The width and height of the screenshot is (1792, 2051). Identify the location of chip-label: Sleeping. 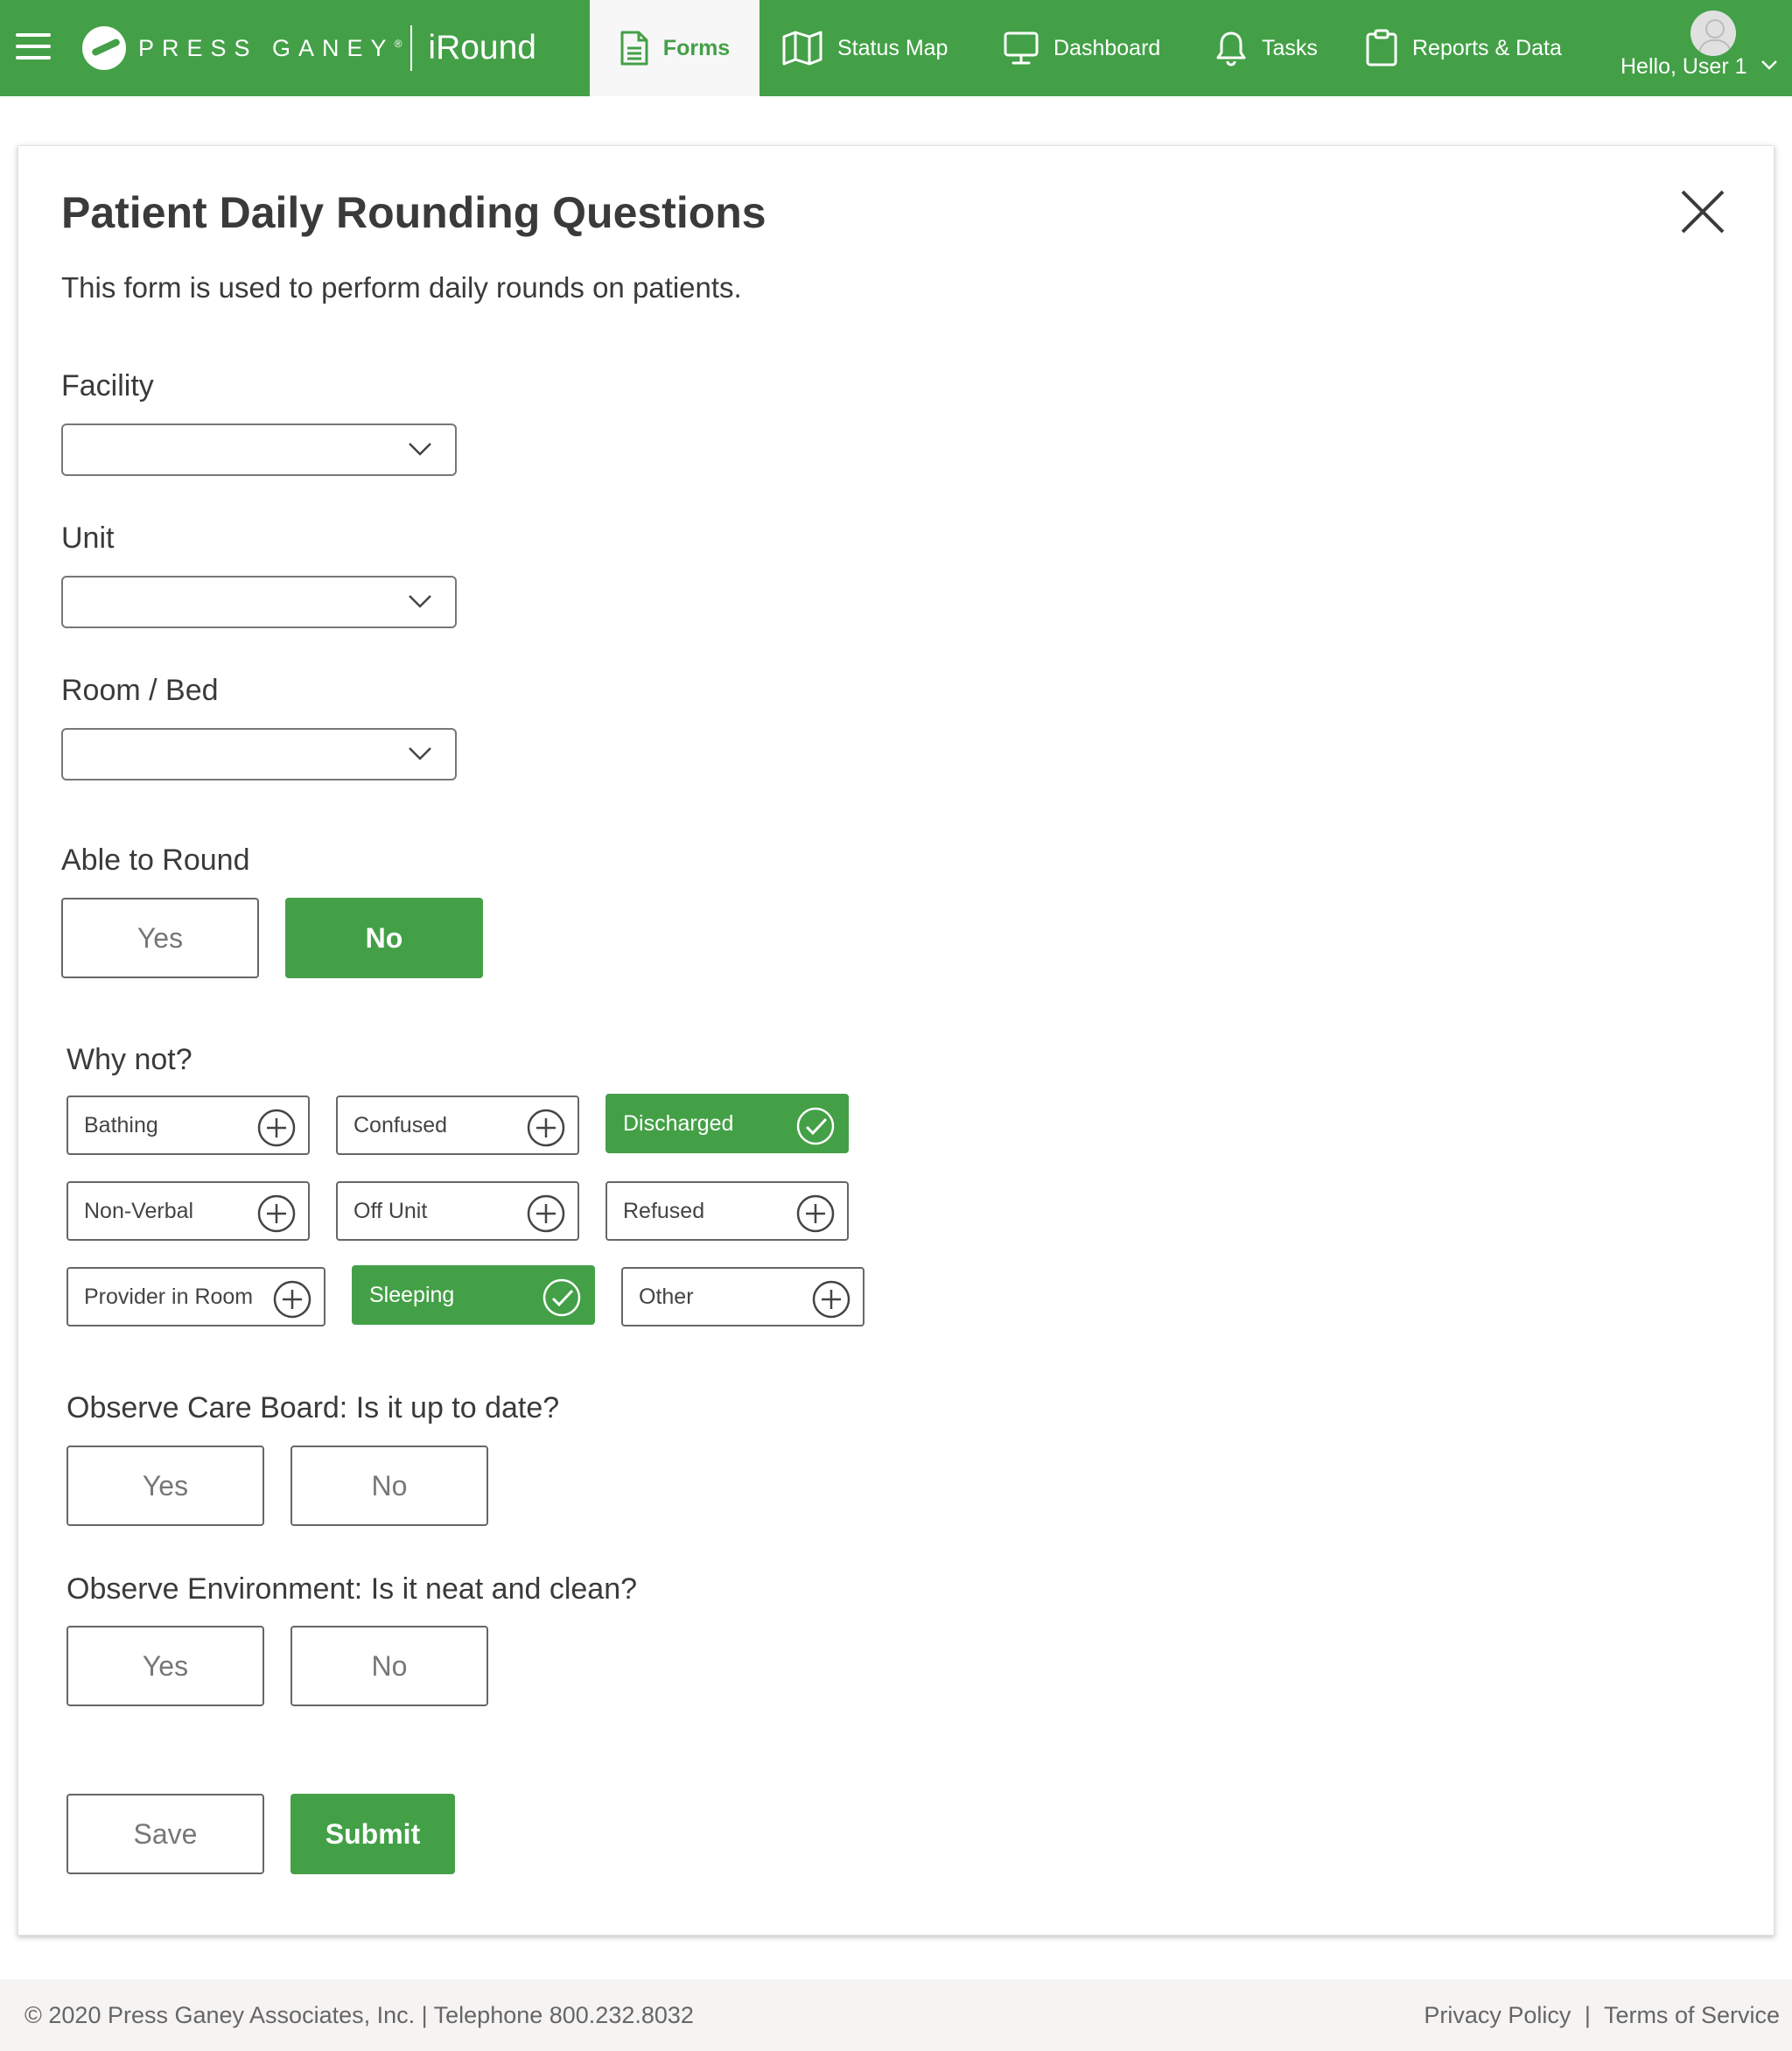
(412, 1294).